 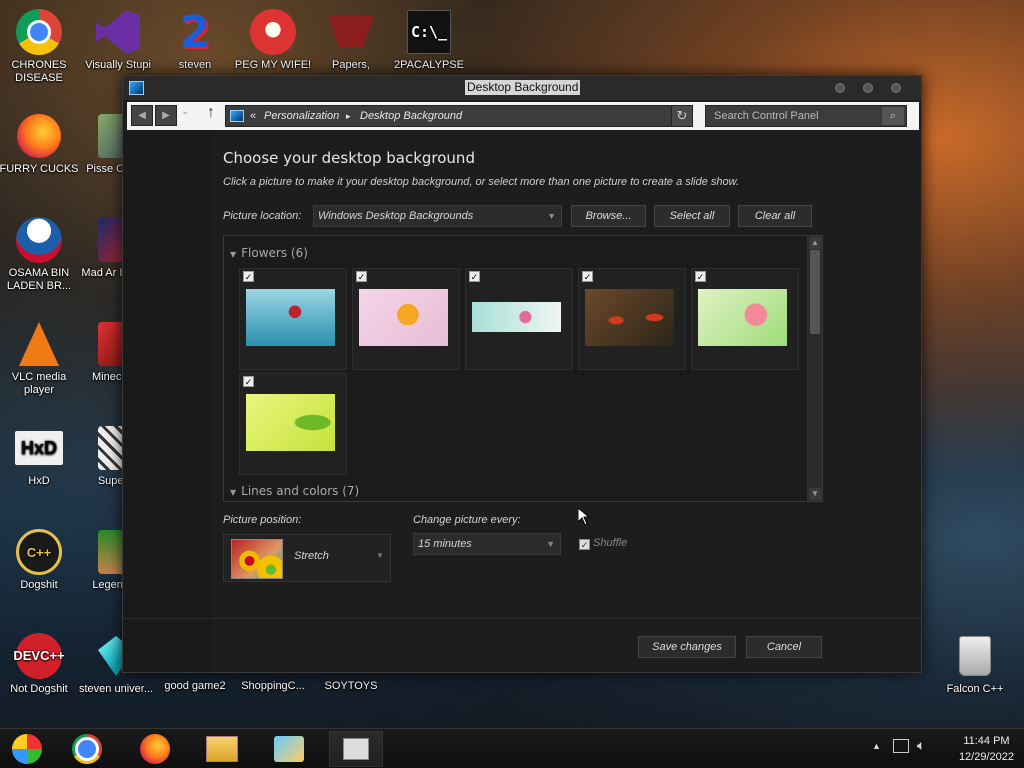 I want to click on desktop-icon-chrones-disease: CHRONES DISEASE, so click(x=39, y=46).